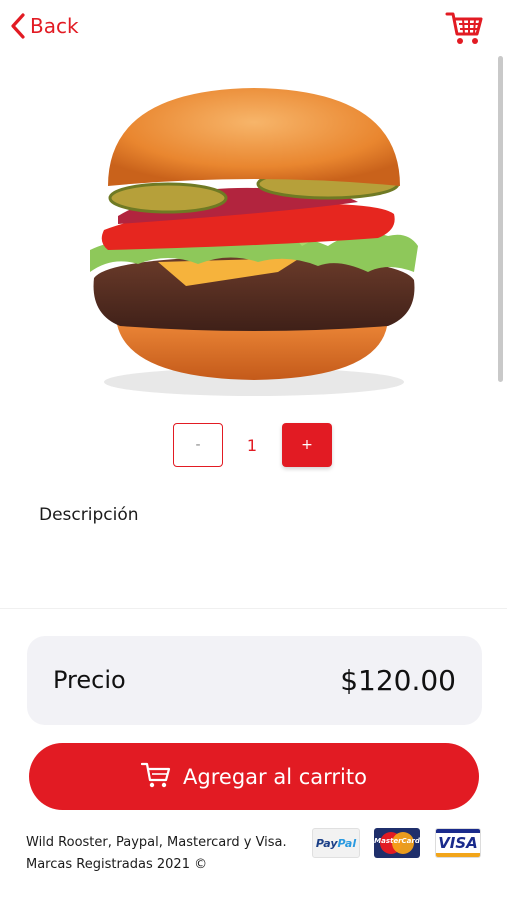 Image resolution: width=507 pixels, height=900 pixels. I want to click on footer-line-1: Wild Rooster, Paypal, Mastercard y Visa., so click(156, 842).